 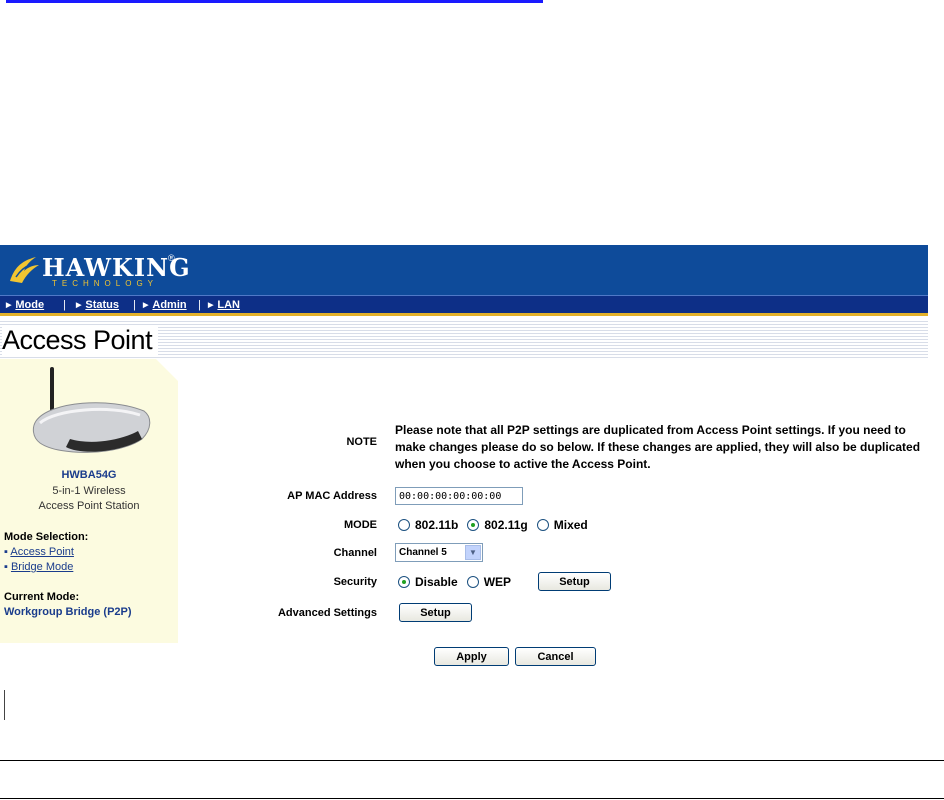 What do you see at coordinates (171, 258) in the screenshot?
I see `registered-mark: ®` at bounding box center [171, 258].